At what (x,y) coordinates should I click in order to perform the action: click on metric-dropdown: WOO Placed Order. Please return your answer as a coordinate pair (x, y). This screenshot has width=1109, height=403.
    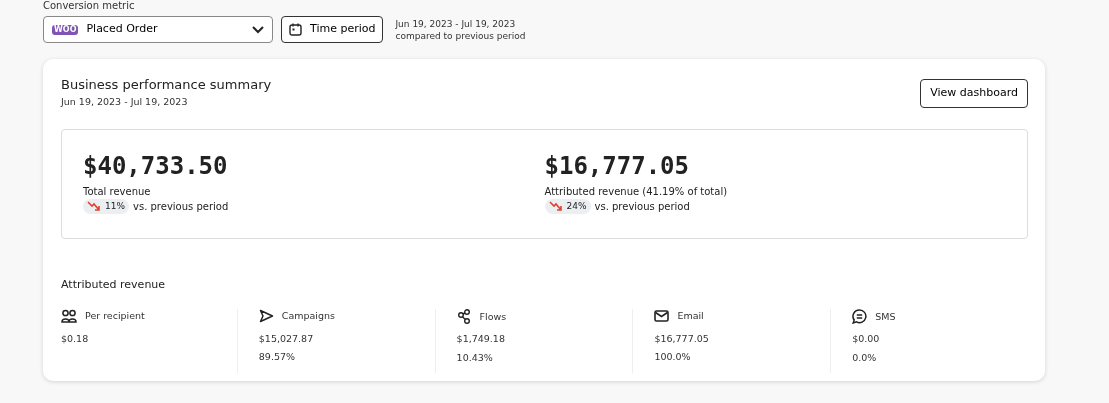
    Looking at the image, I should click on (158, 29).